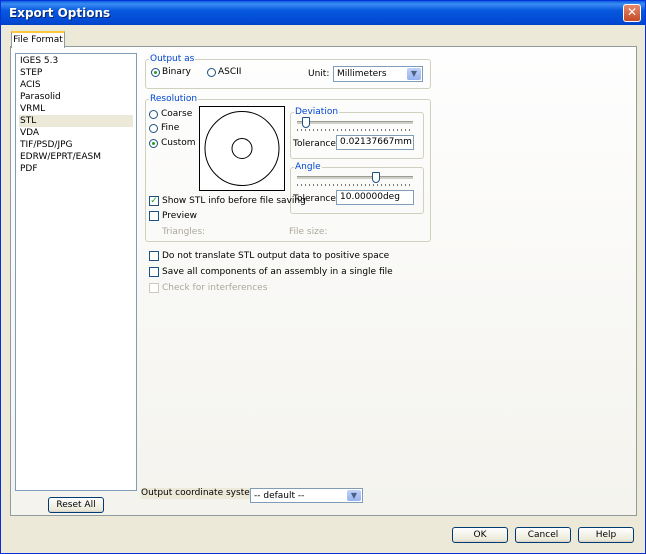 This screenshot has height=554, width=646. Describe the element at coordinates (153, 143) in the screenshot. I see `custom-radio` at that location.